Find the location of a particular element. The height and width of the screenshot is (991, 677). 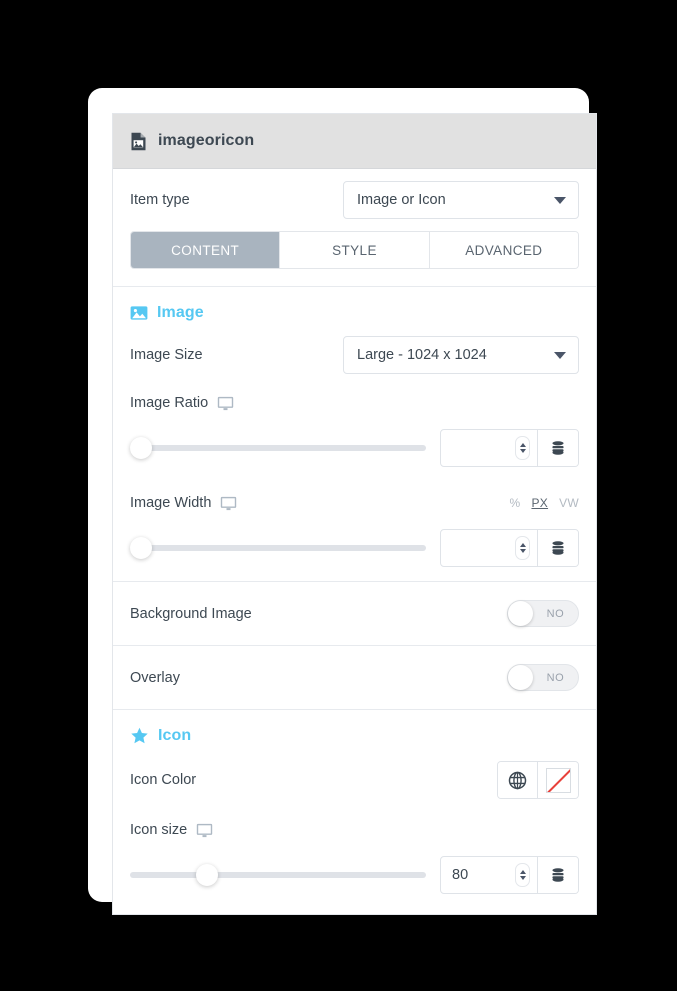

image-width-slider-row is located at coordinates (354, 553).